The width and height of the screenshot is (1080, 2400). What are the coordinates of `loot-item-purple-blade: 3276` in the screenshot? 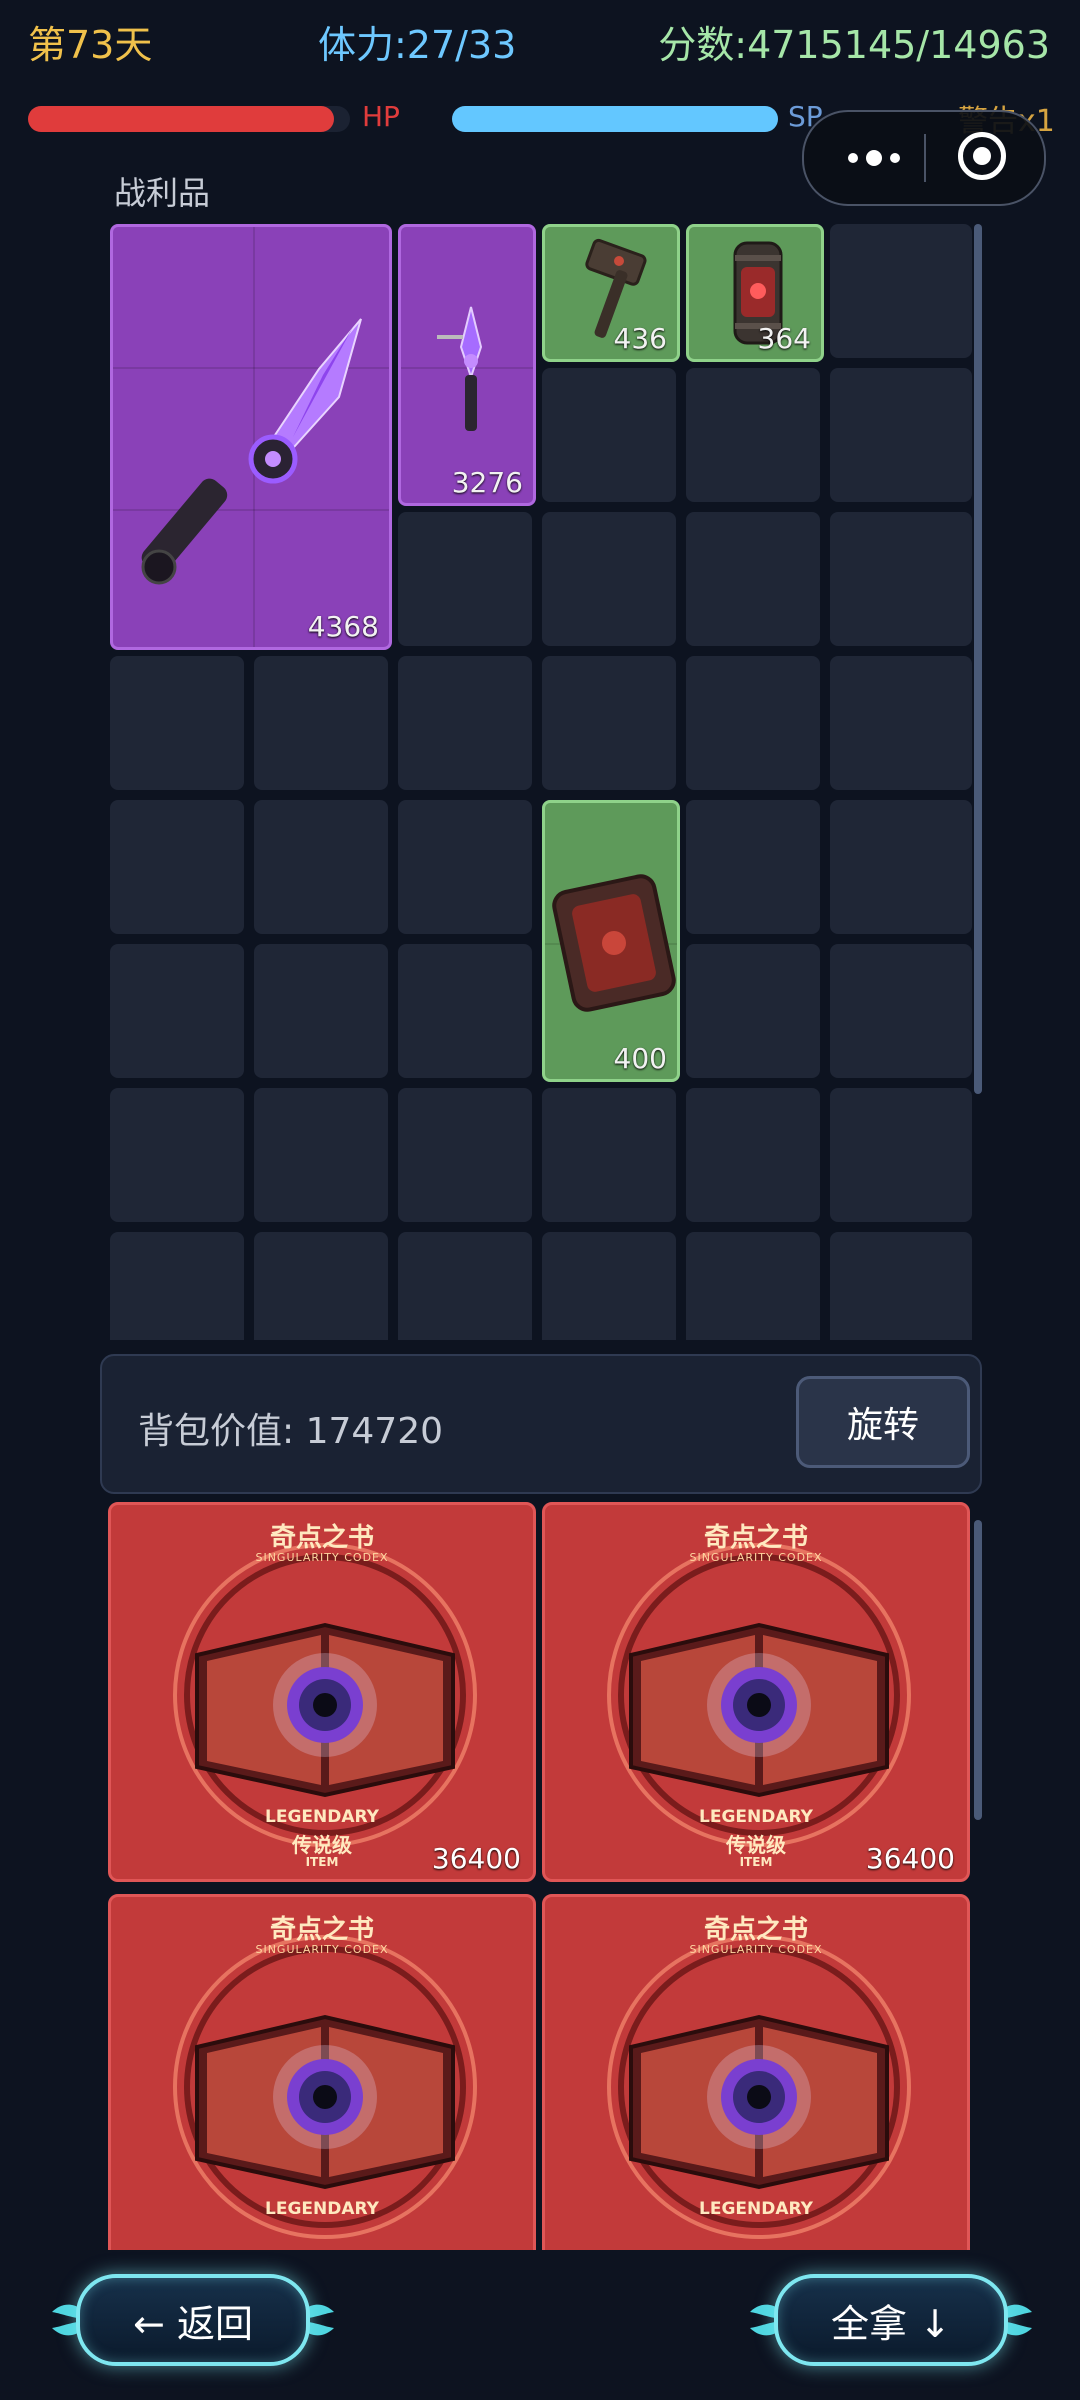 It's located at (467, 365).